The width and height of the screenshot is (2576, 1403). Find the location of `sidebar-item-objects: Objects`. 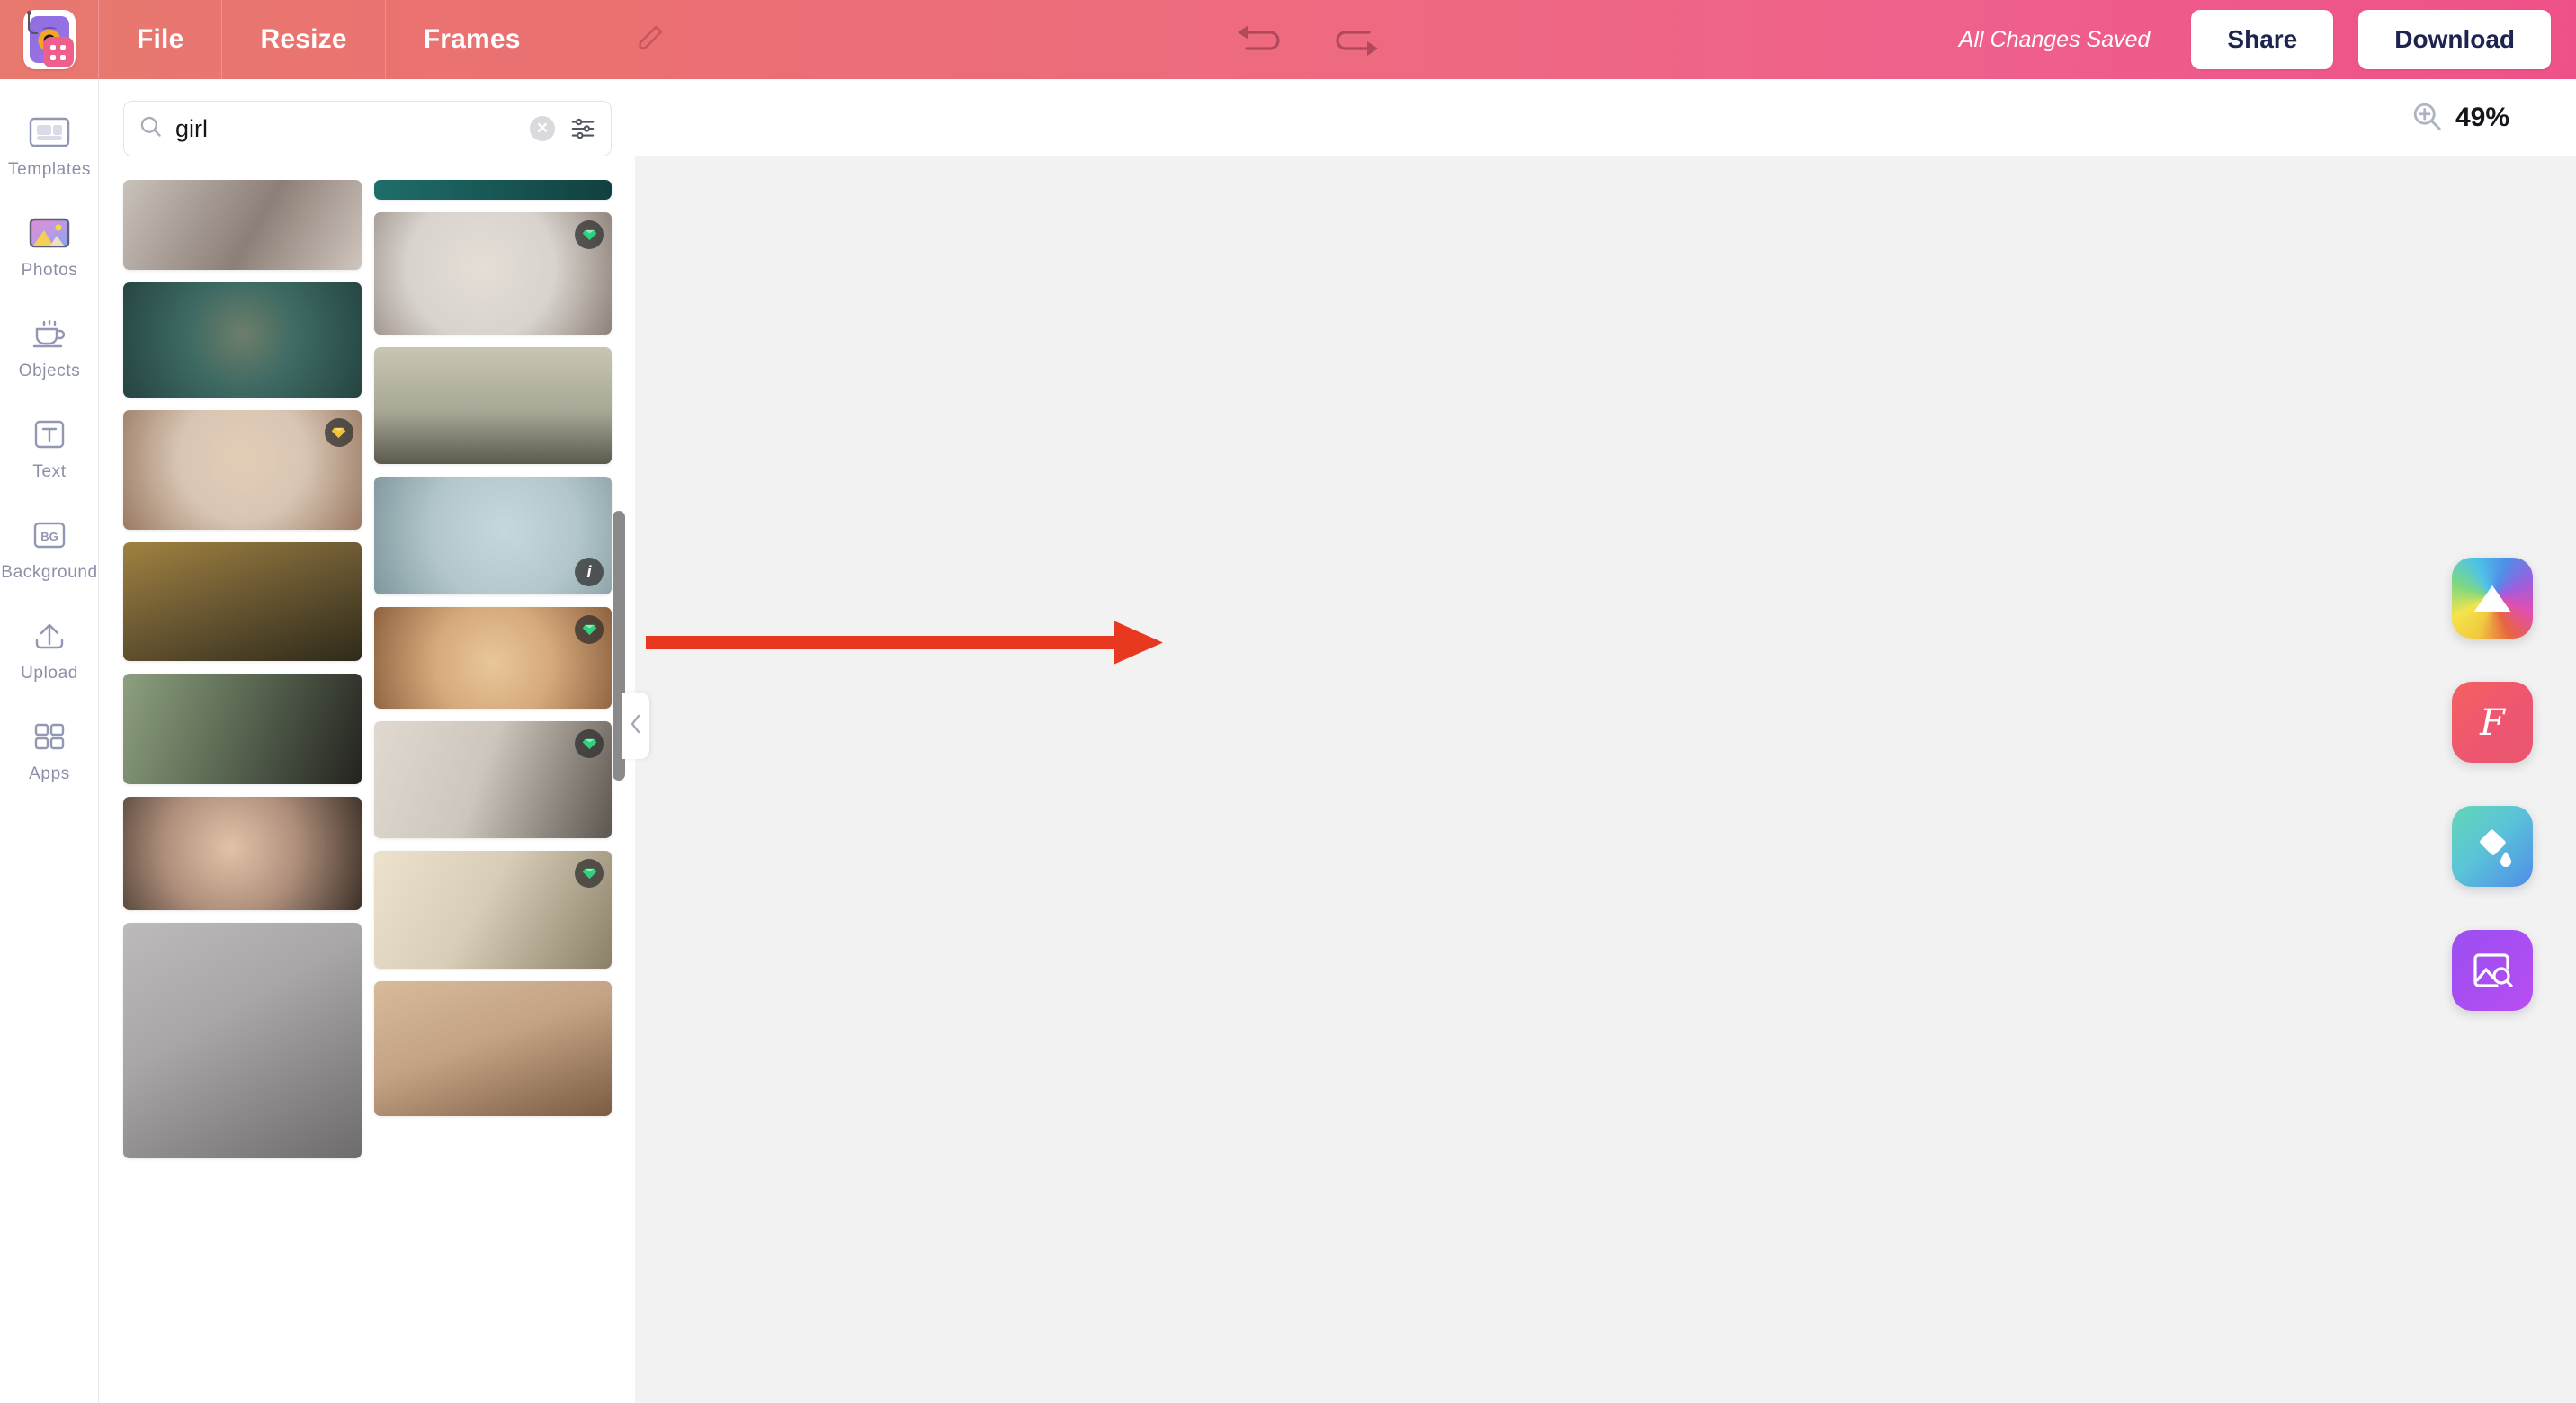

sidebar-item-objects: Objects is located at coordinates (49, 347).